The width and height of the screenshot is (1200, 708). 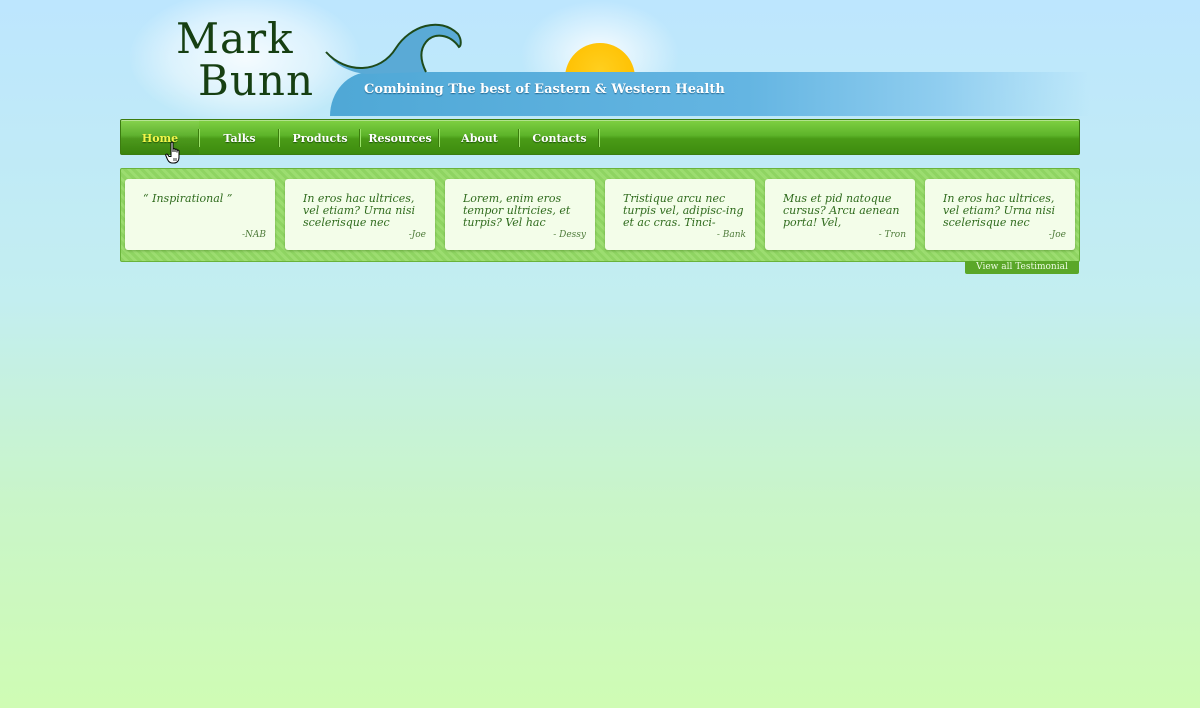 What do you see at coordinates (253, 235) in the screenshot?
I see `testimonial-author: -NAB` at bounding box center [253, 235].